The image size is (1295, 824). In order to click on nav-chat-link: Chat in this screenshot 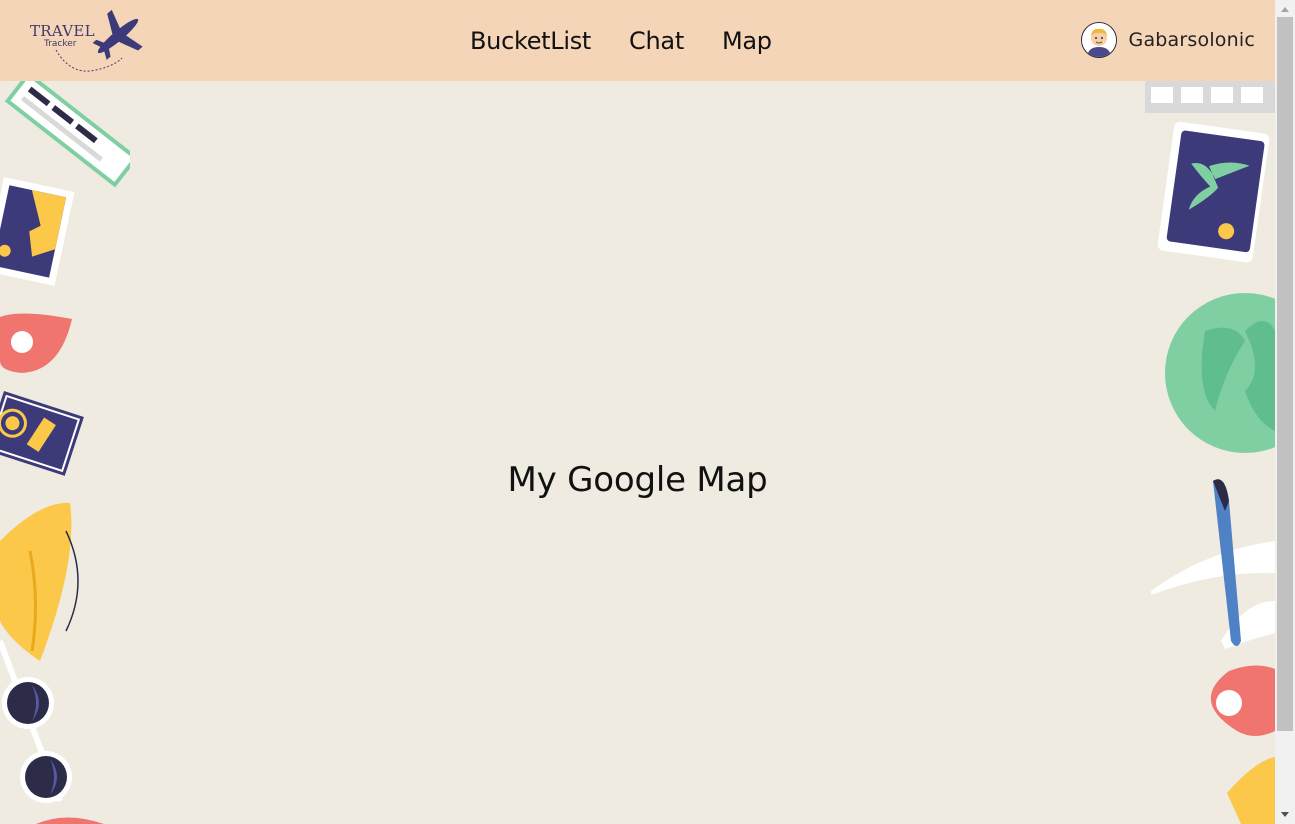, I will do `click(656, 41)`.